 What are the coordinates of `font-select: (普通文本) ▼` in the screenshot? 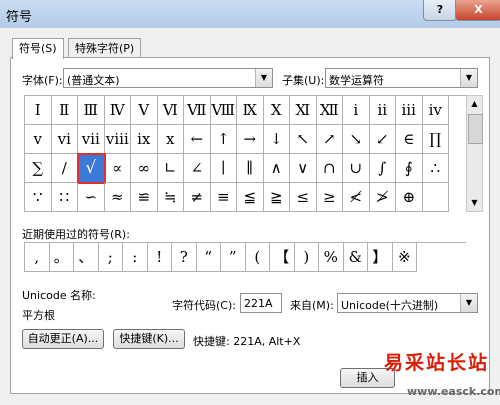 It's located at (168, 78).